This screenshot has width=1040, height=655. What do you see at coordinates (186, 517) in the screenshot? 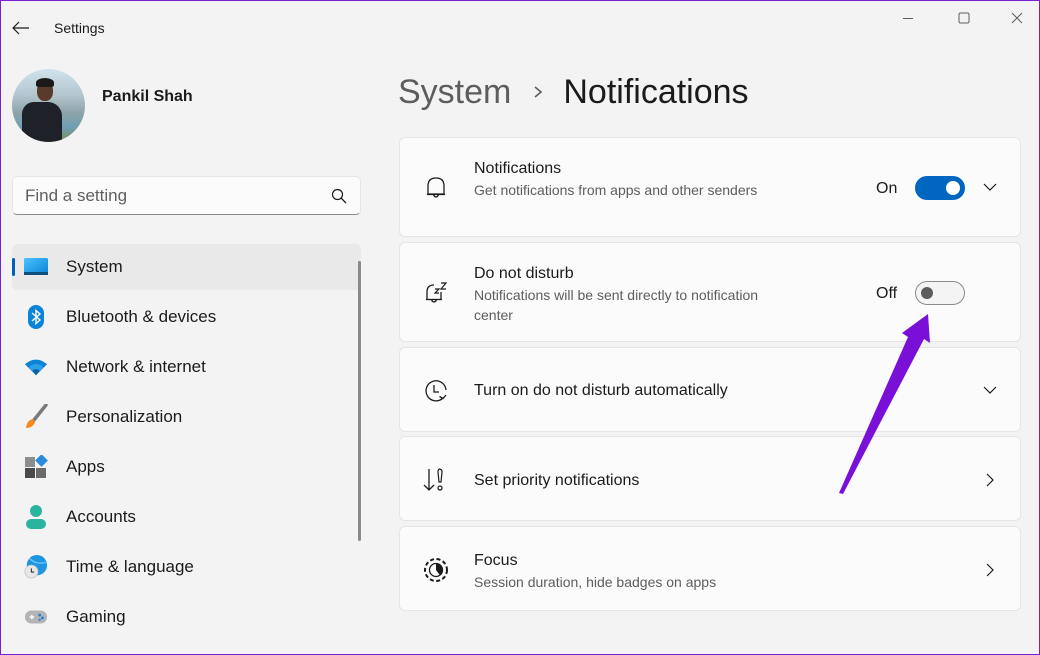
I see `sidebar-item-accounts: Accounts` at bounding box center [186, 517].